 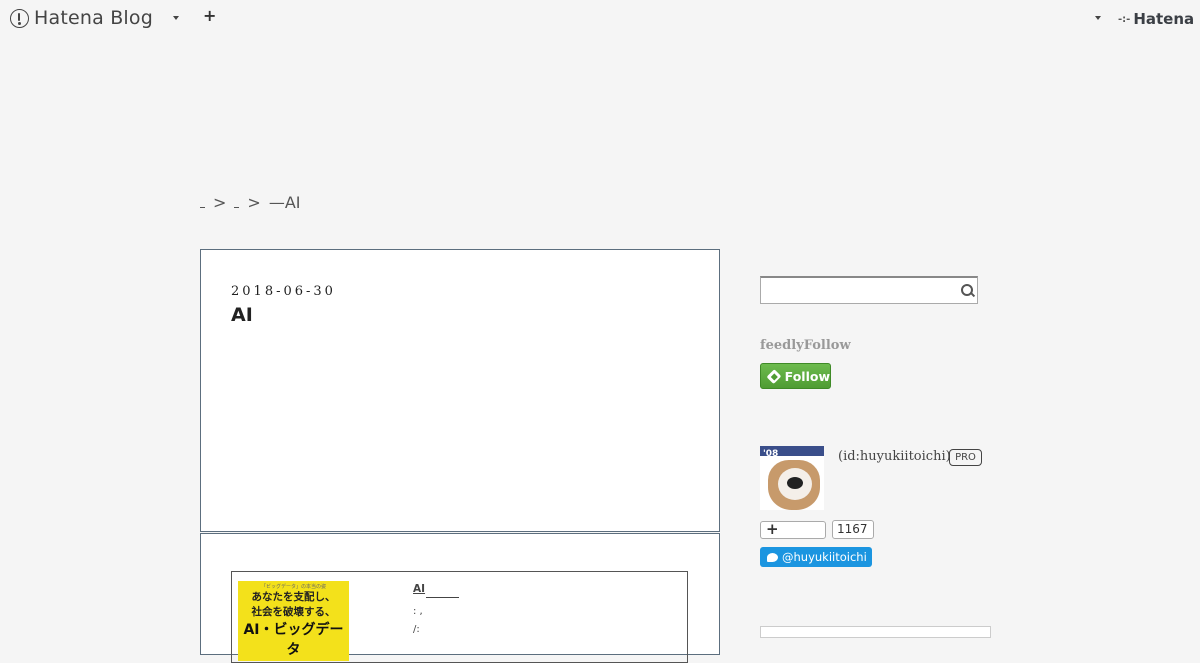 What do you see at coordinates (19, 18) in the screenshot?
I see `hatena-logo-icon` at bounding box center [19, 18].